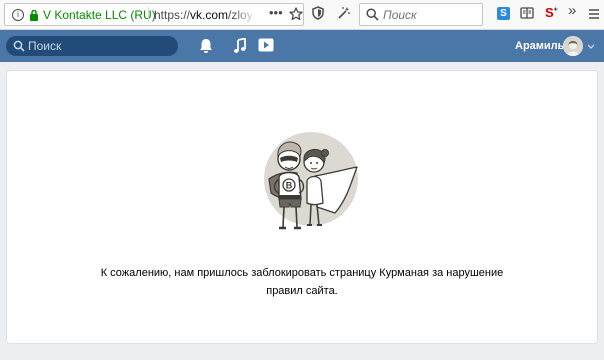 This screenshot has height=360, width=604. What do you see at coordinates (503, 13) in the screenshot?
I see `extension-s-icon: S` at bounding box center [503, 13].